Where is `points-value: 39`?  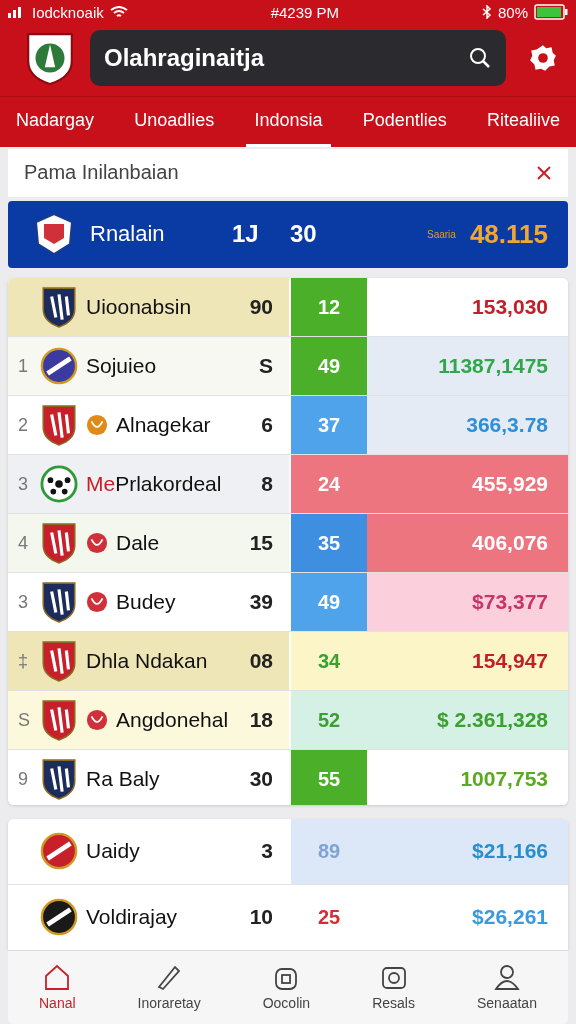
points-value: 39 is located at coordinates (261, 602).